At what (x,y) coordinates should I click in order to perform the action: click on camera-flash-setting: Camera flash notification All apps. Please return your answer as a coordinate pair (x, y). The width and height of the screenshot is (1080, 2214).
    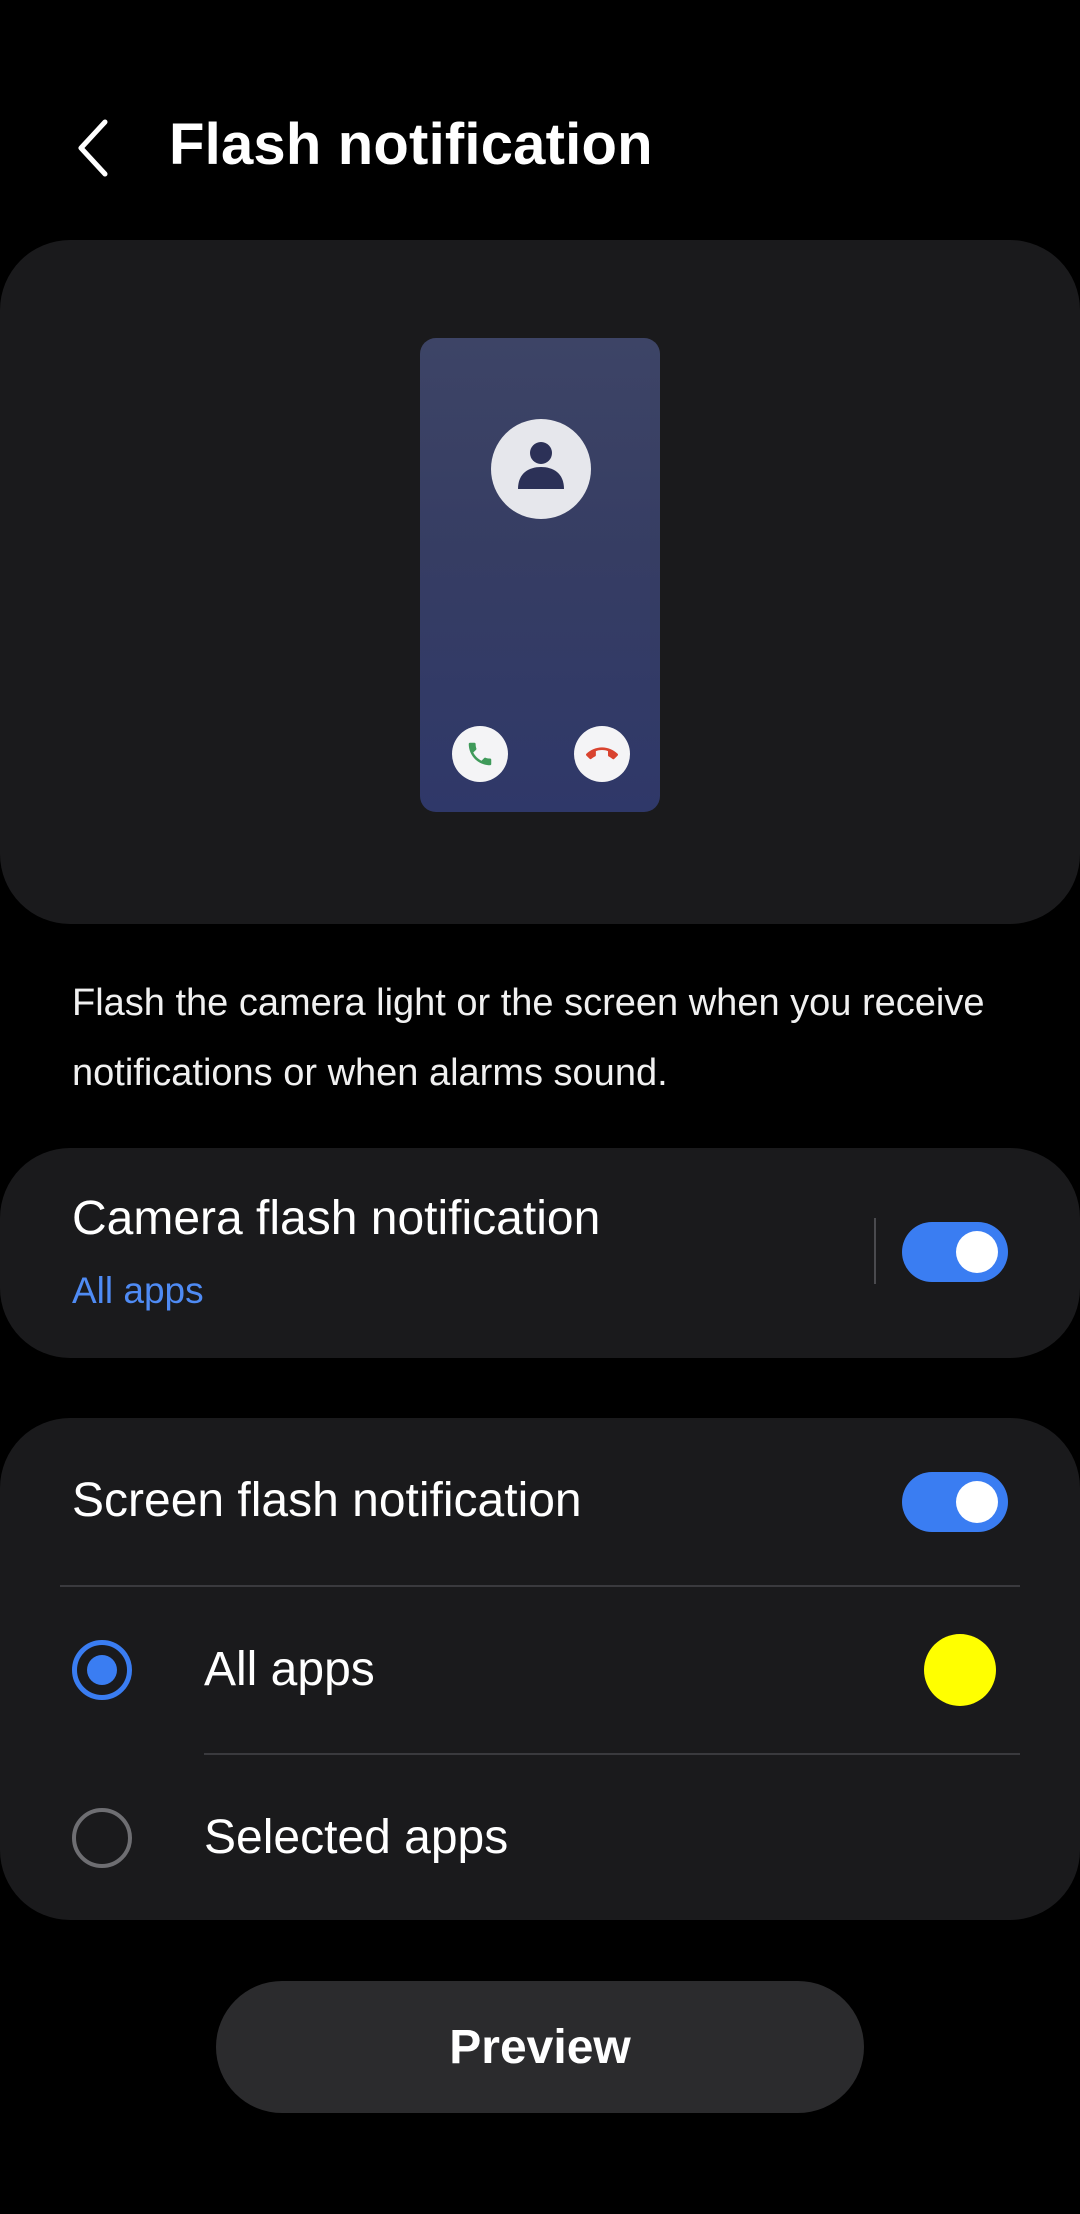
    Looking at the image, I should click on (540, 1253).